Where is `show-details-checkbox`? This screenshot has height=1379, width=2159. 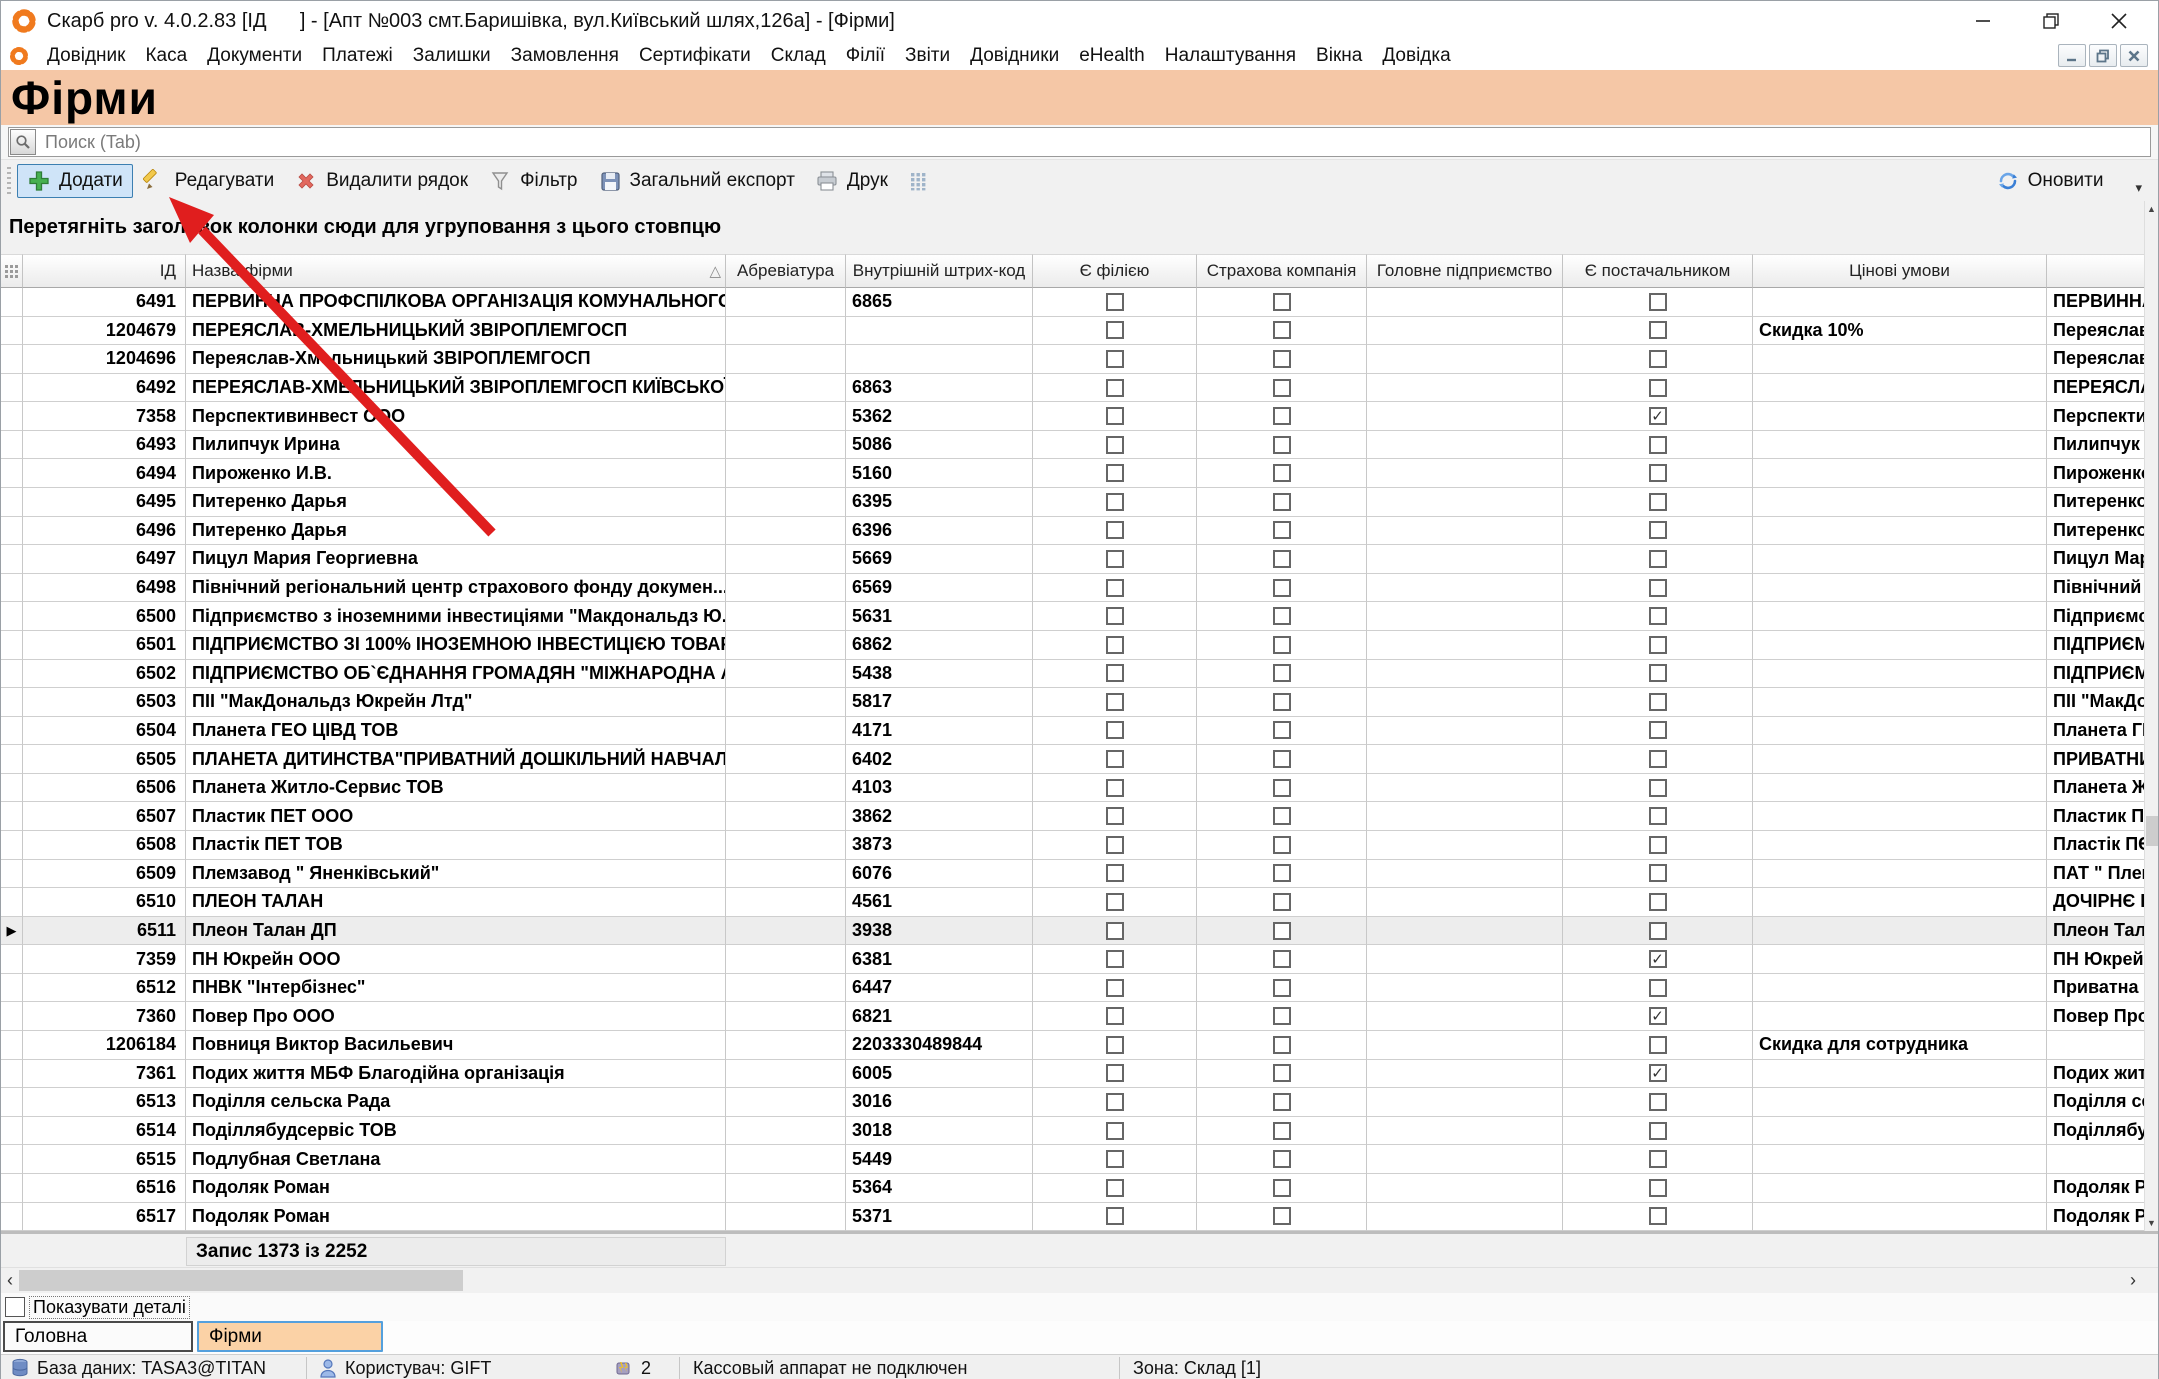 show-details-checkbox is located at coordinates (15, 1307).